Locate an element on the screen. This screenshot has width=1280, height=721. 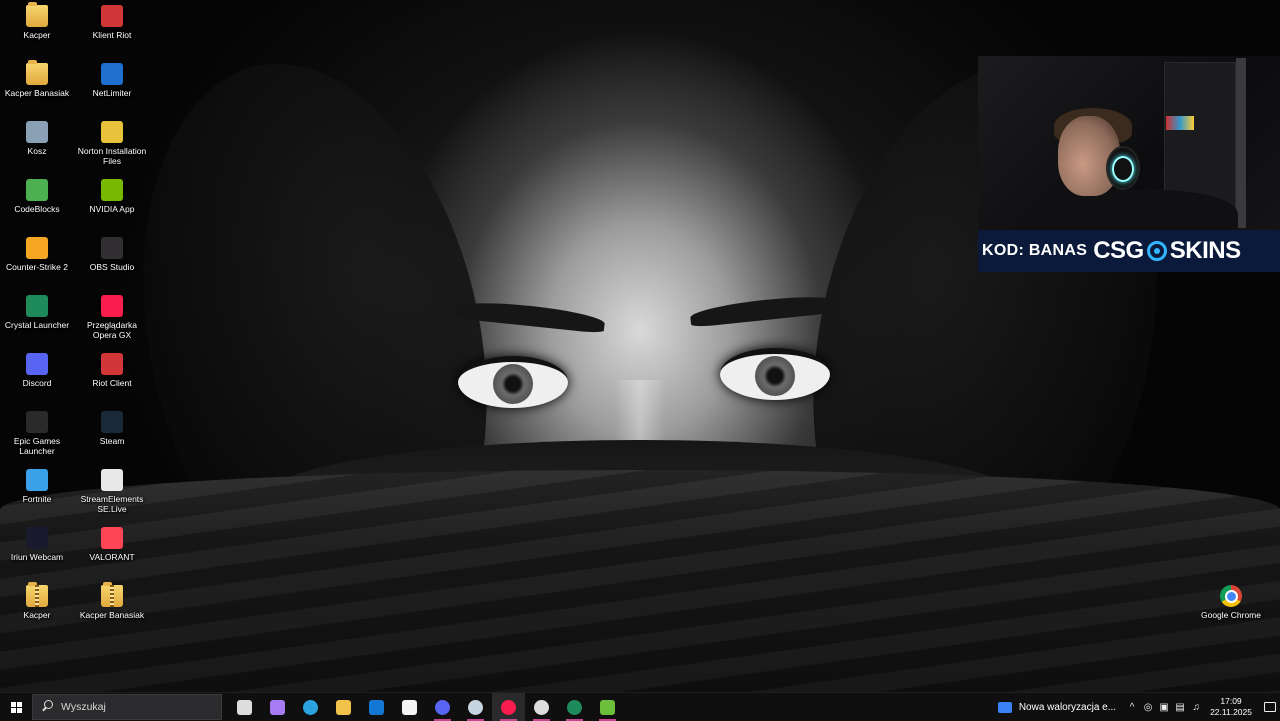
fortnite-icon is located at coordinates (37, 480).